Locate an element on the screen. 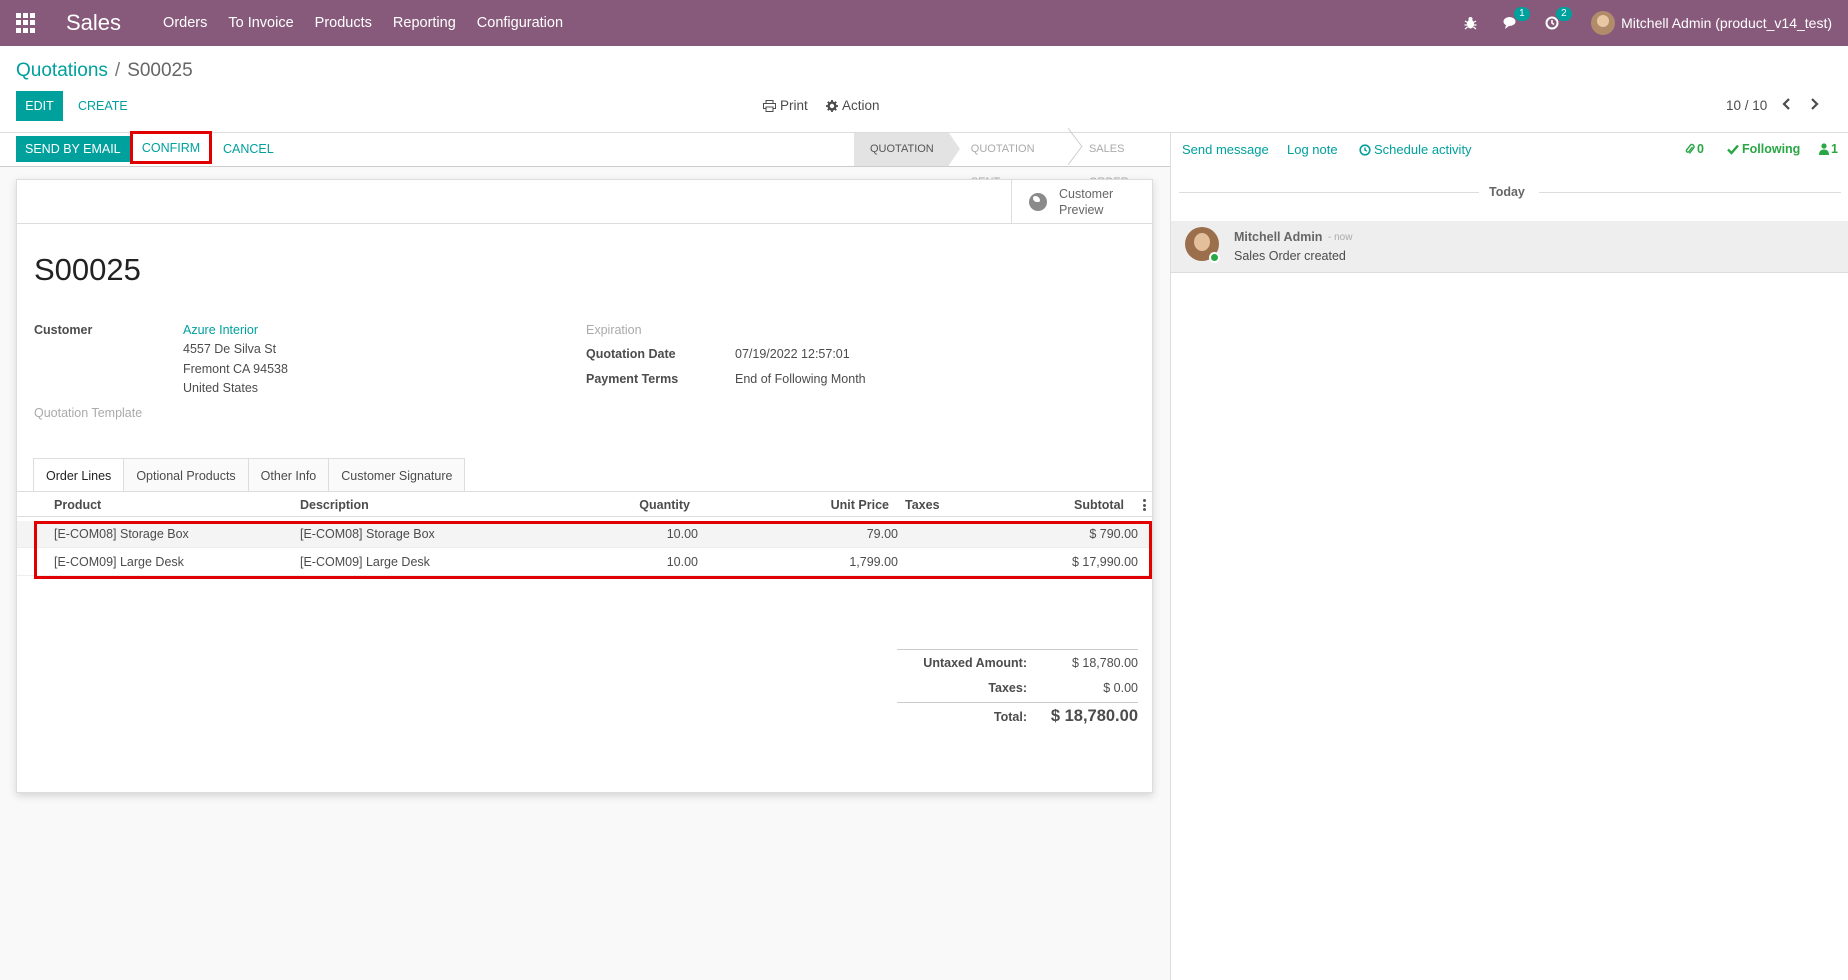  preview-label-line1: Customer is located at coordinates (1086, 194).